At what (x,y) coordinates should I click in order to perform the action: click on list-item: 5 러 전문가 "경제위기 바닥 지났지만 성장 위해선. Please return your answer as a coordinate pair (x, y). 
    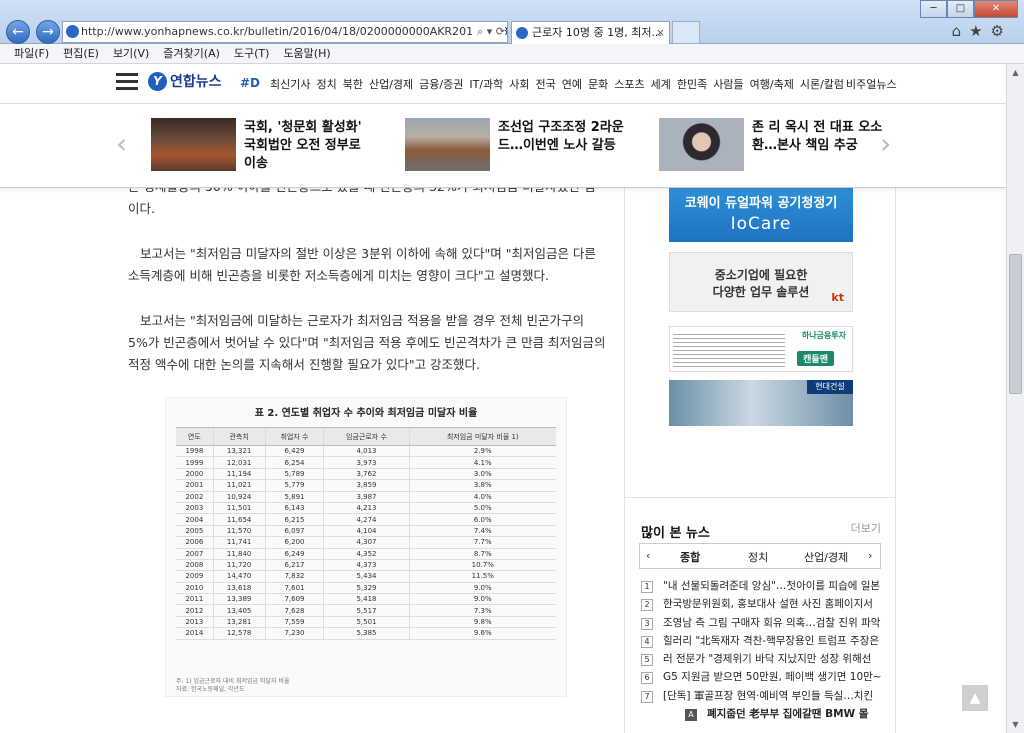
    Looking at the image, I should click on (761, 660).